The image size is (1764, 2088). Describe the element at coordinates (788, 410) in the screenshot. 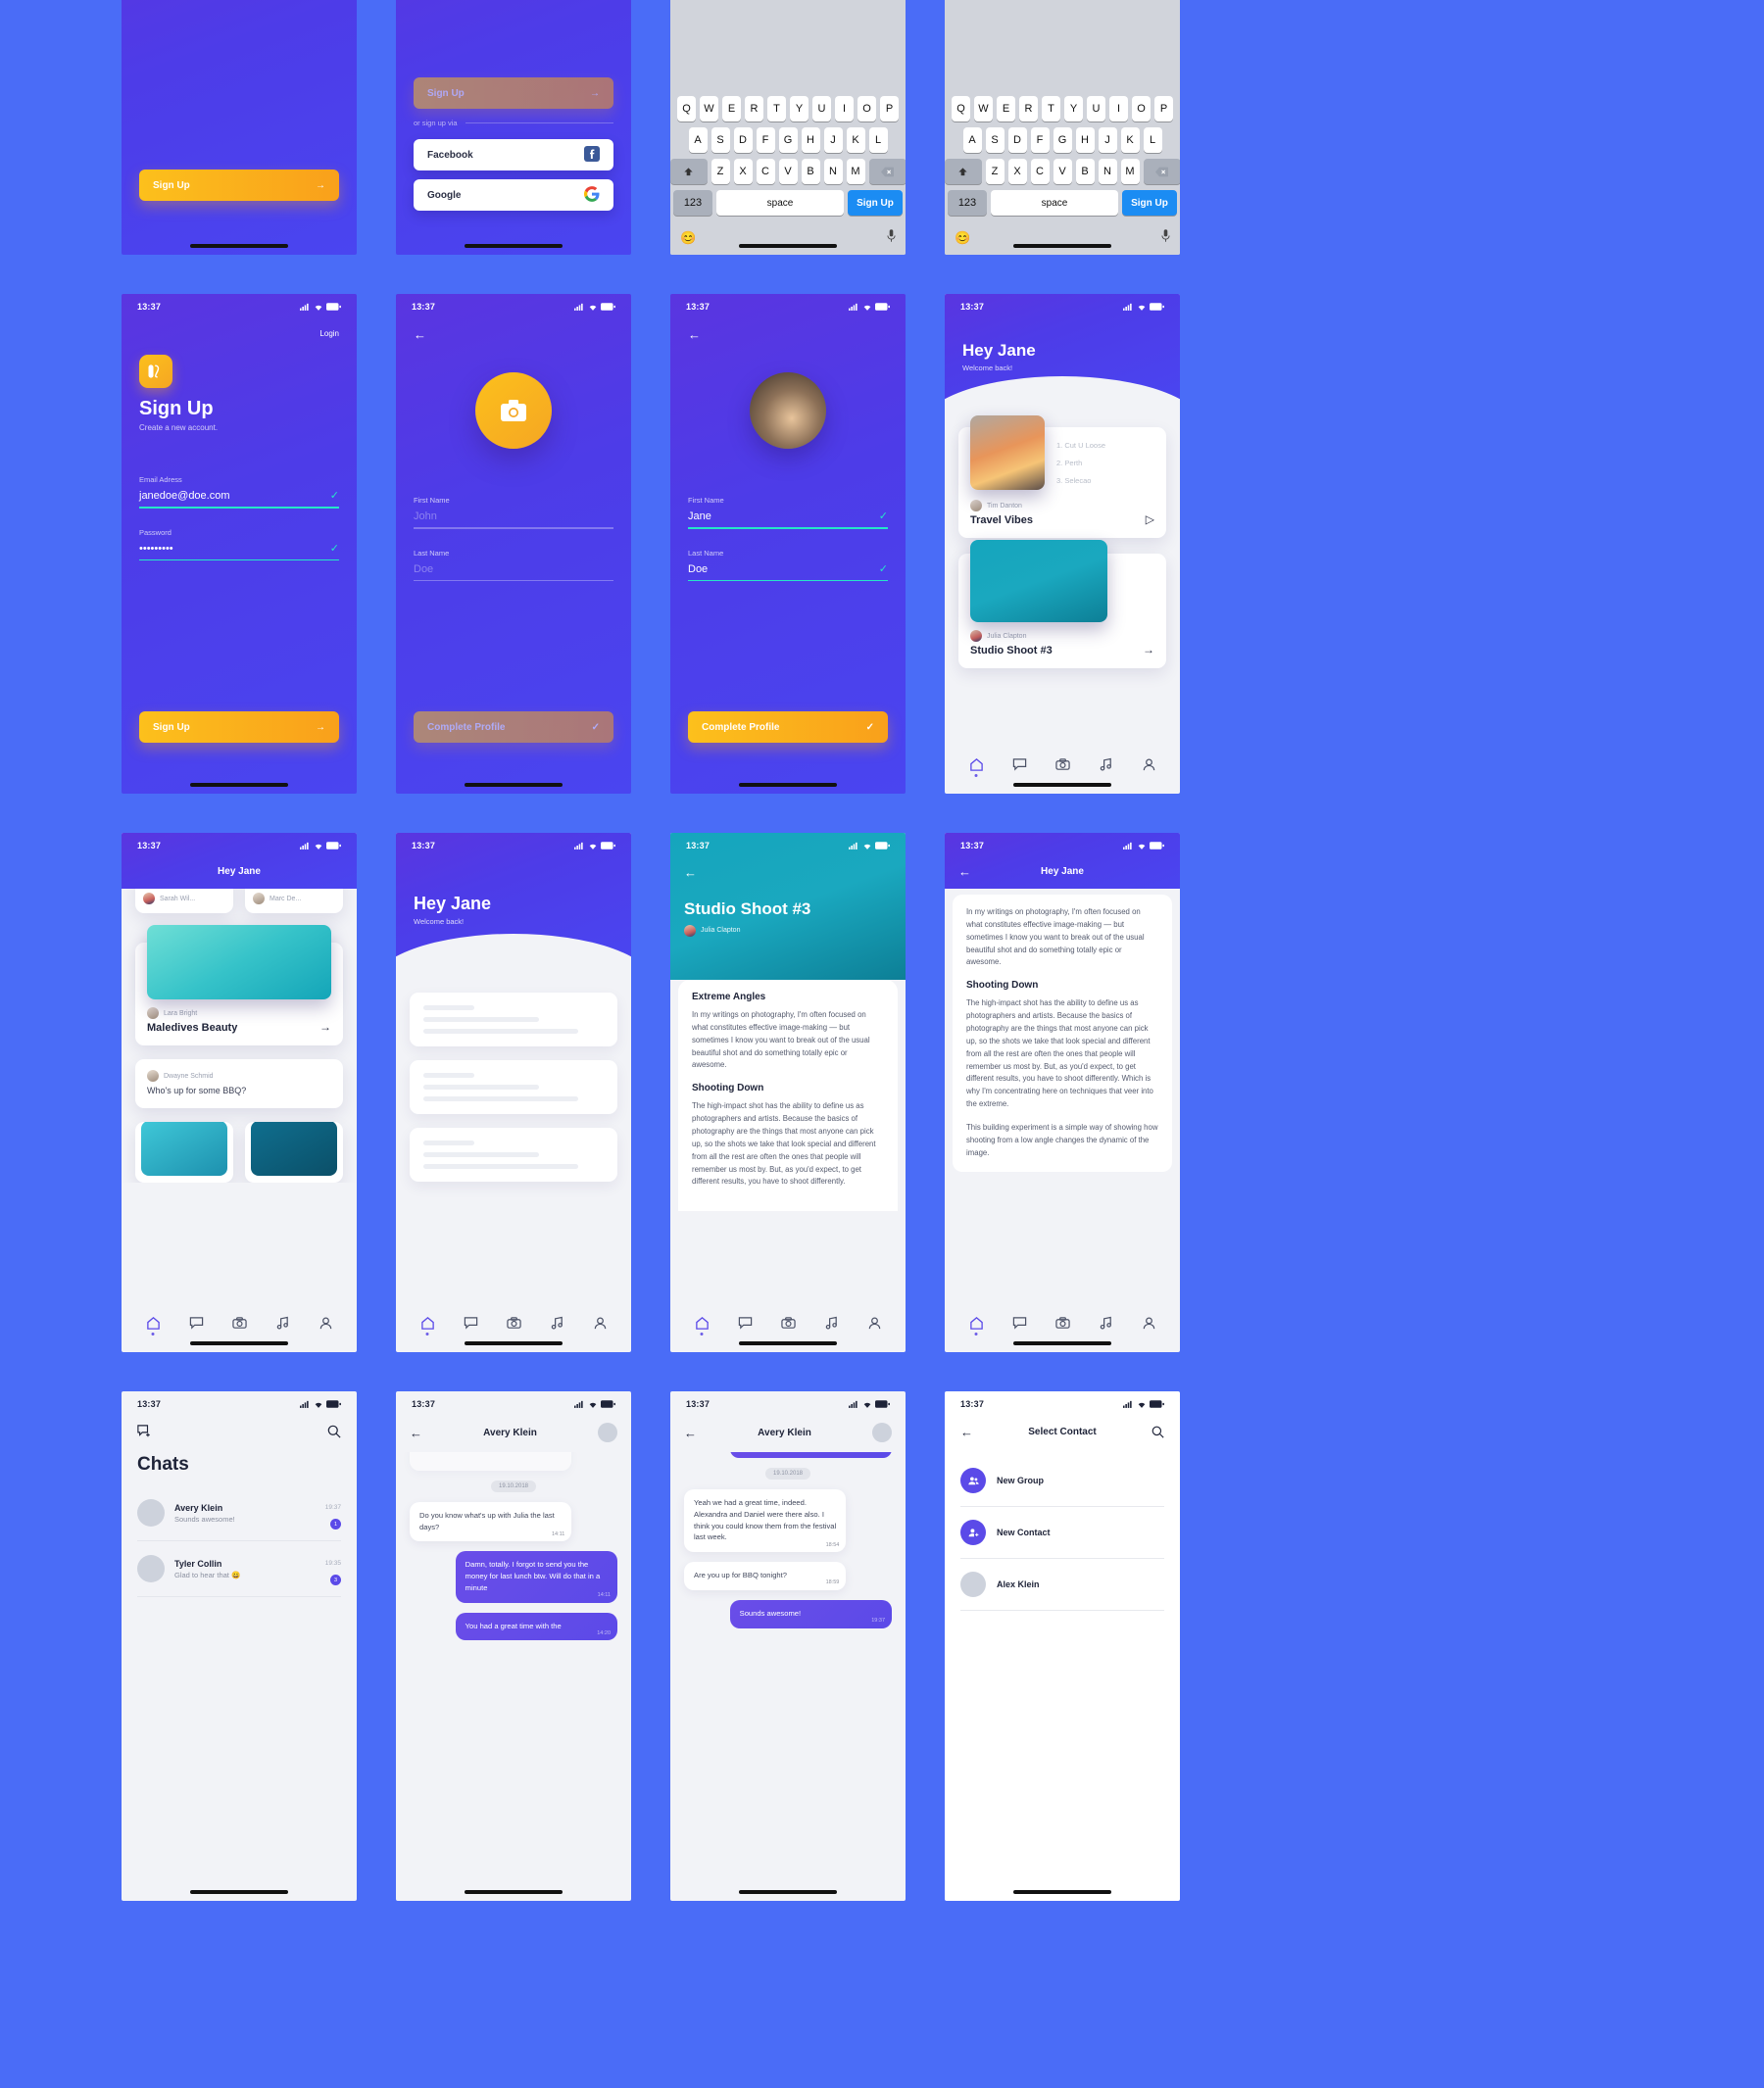

I see `avatar` at that location.